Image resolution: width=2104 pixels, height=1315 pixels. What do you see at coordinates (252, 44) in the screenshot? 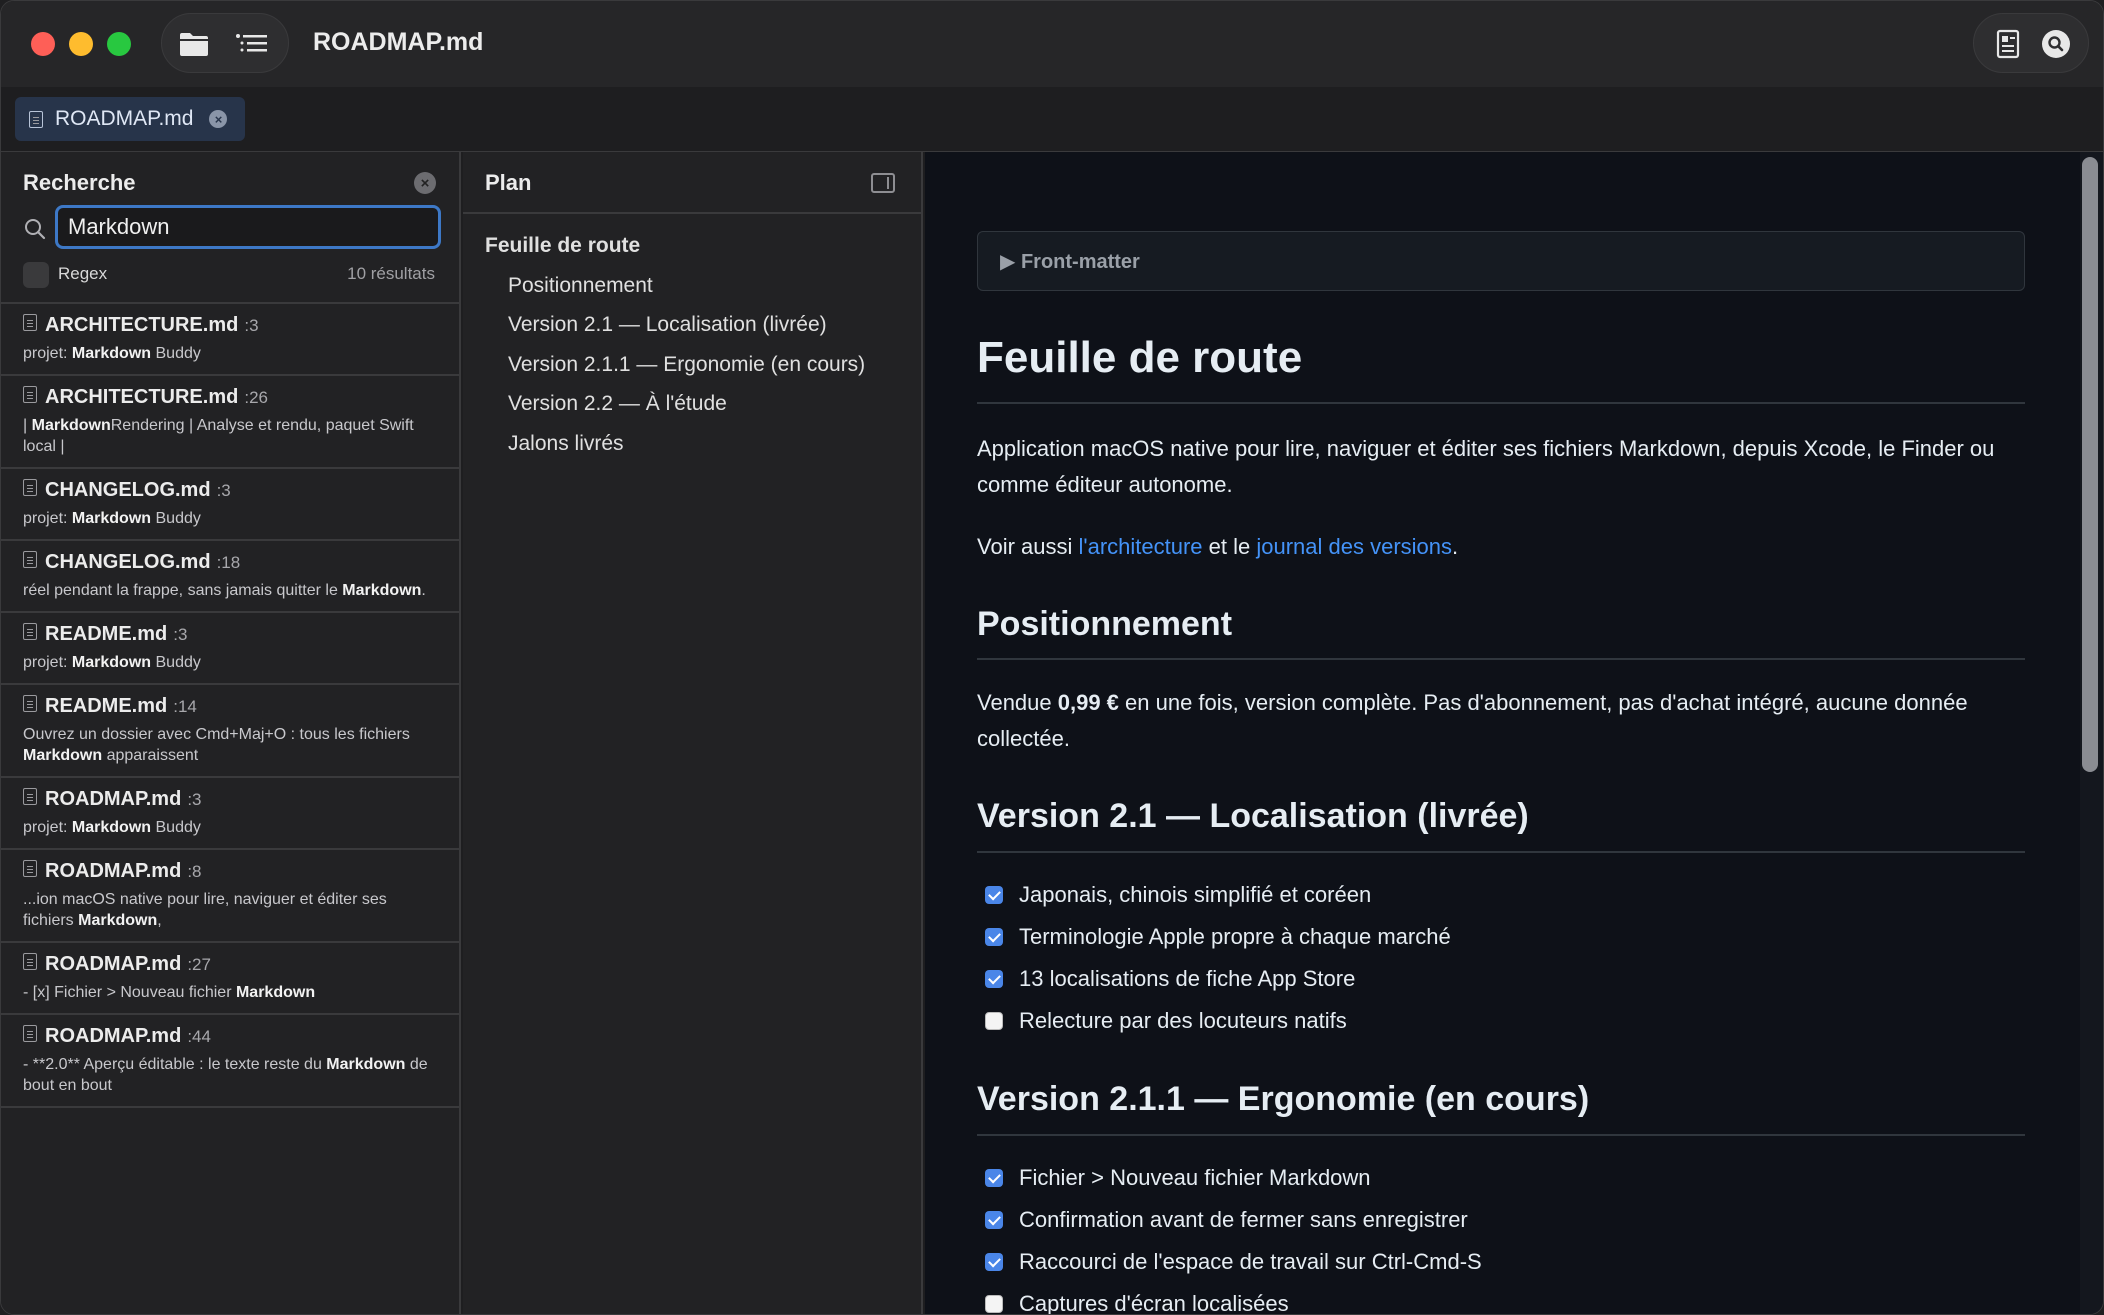
I see `outline-toggle-button` at bounding box center [252, 44].